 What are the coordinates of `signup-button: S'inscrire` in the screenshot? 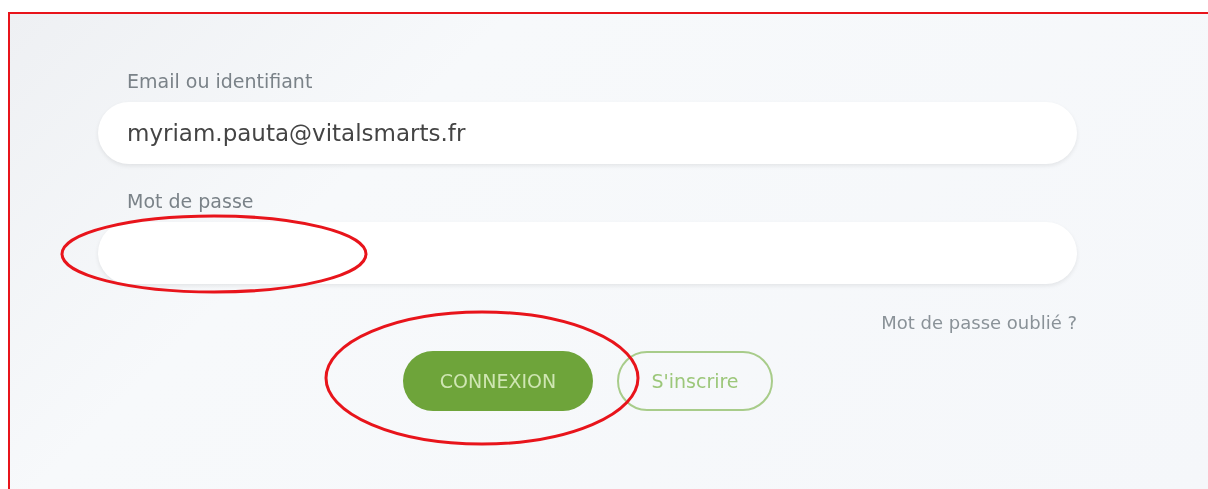 It's located at (695, 381).